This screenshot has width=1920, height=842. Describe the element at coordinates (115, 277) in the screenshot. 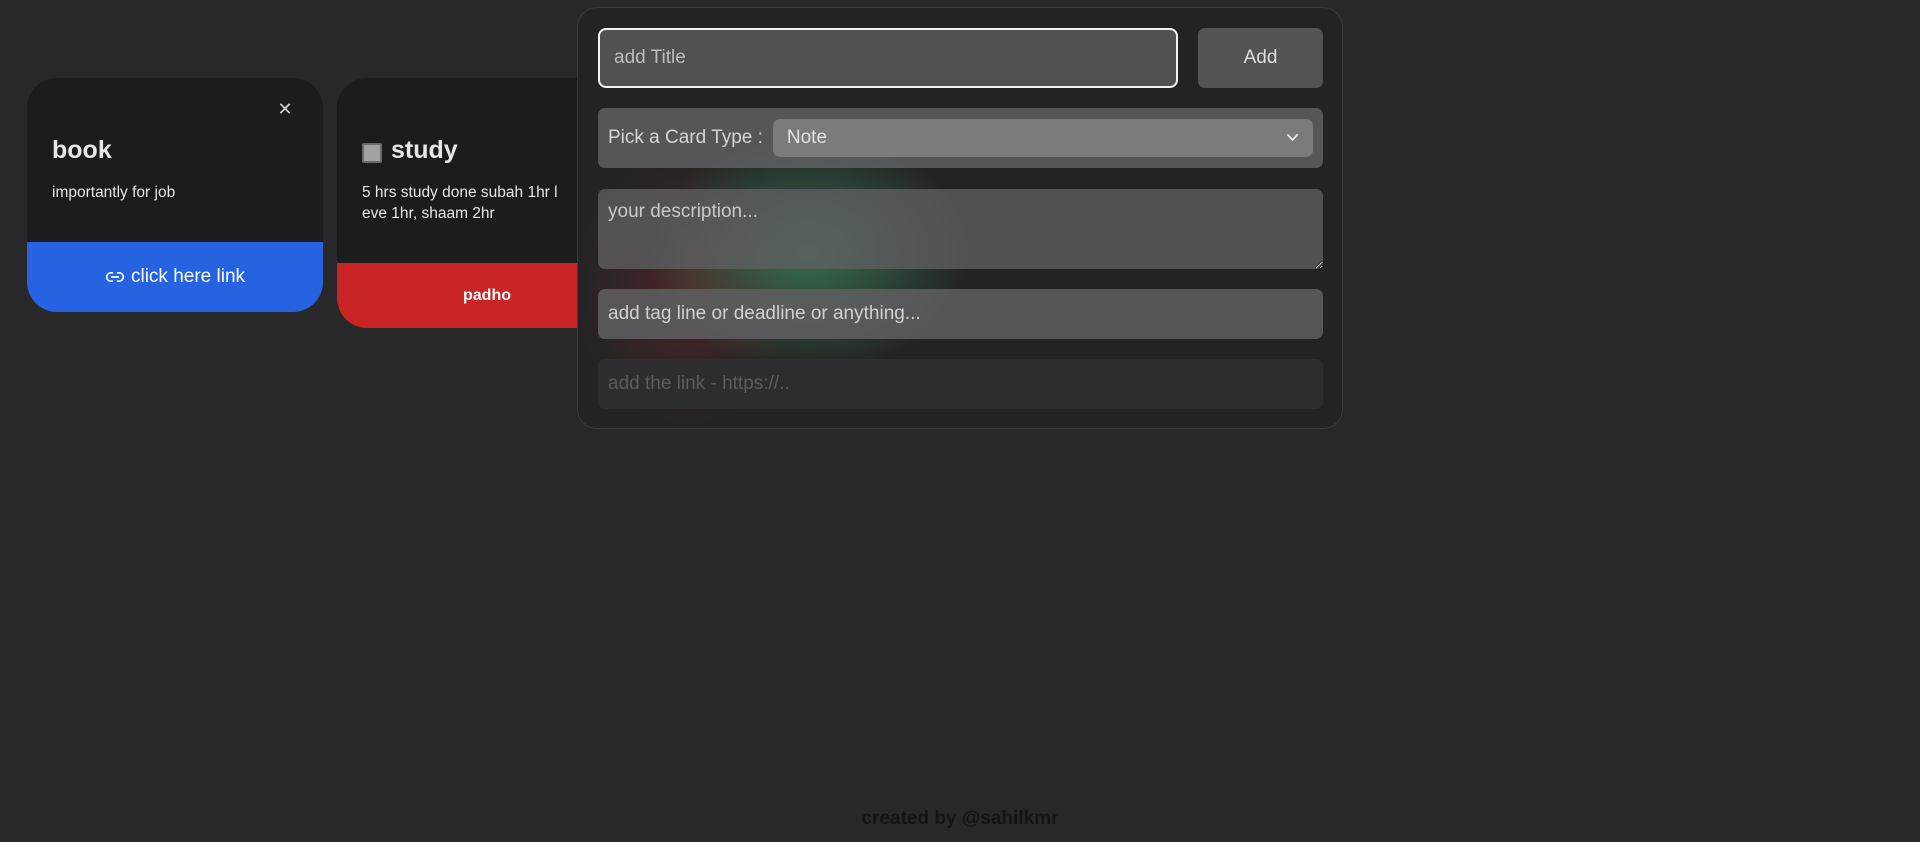

I see `link-icon` at that location.